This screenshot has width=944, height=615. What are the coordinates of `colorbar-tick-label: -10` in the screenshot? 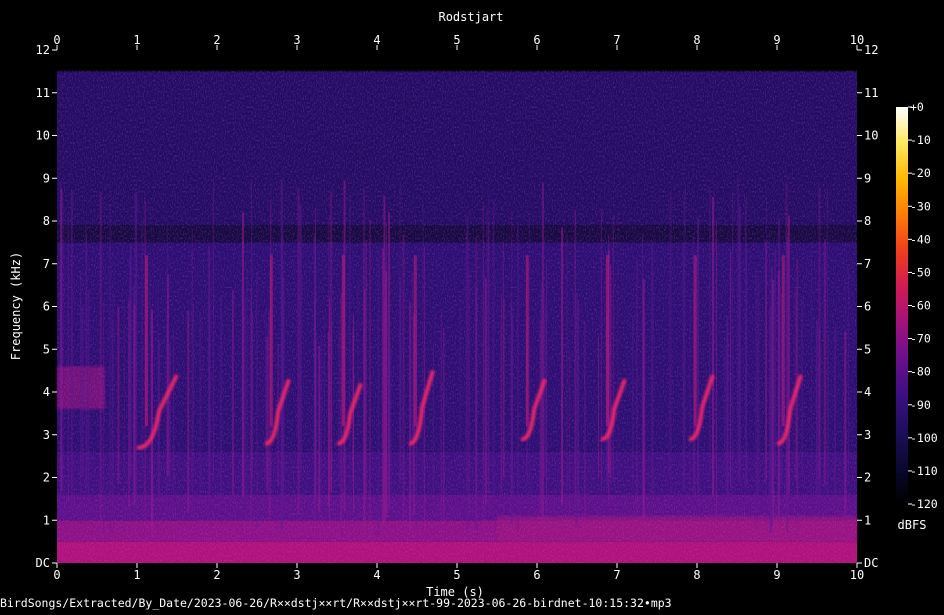 It's located at (920, 140).